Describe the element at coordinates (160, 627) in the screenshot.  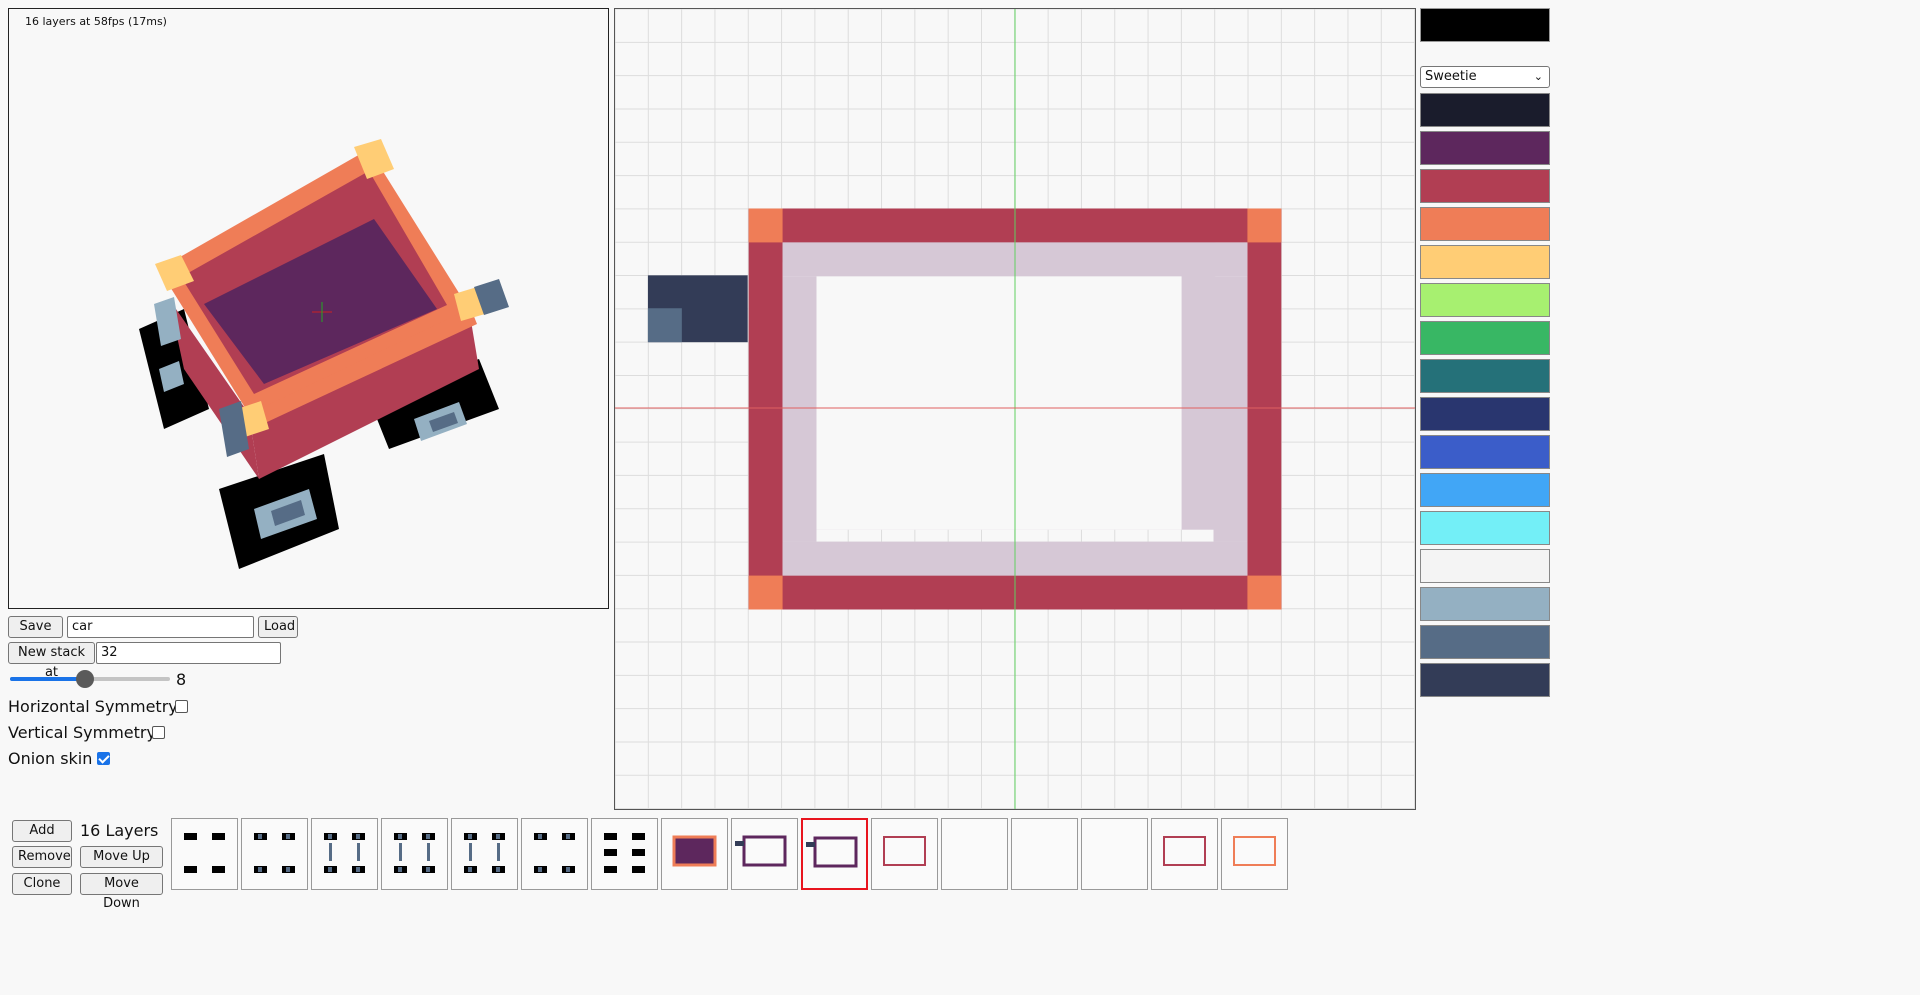
I see `filename-input: car` at that location.